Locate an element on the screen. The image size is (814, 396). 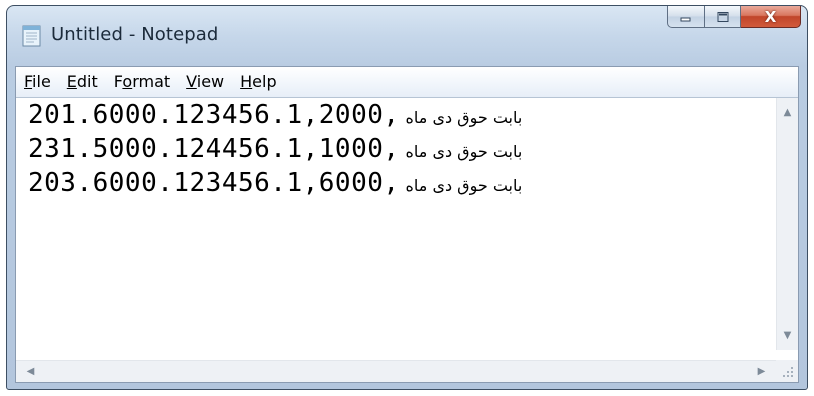
horizontal-scrollbar: ◀ ▶ is located at coordinates (396, 371).